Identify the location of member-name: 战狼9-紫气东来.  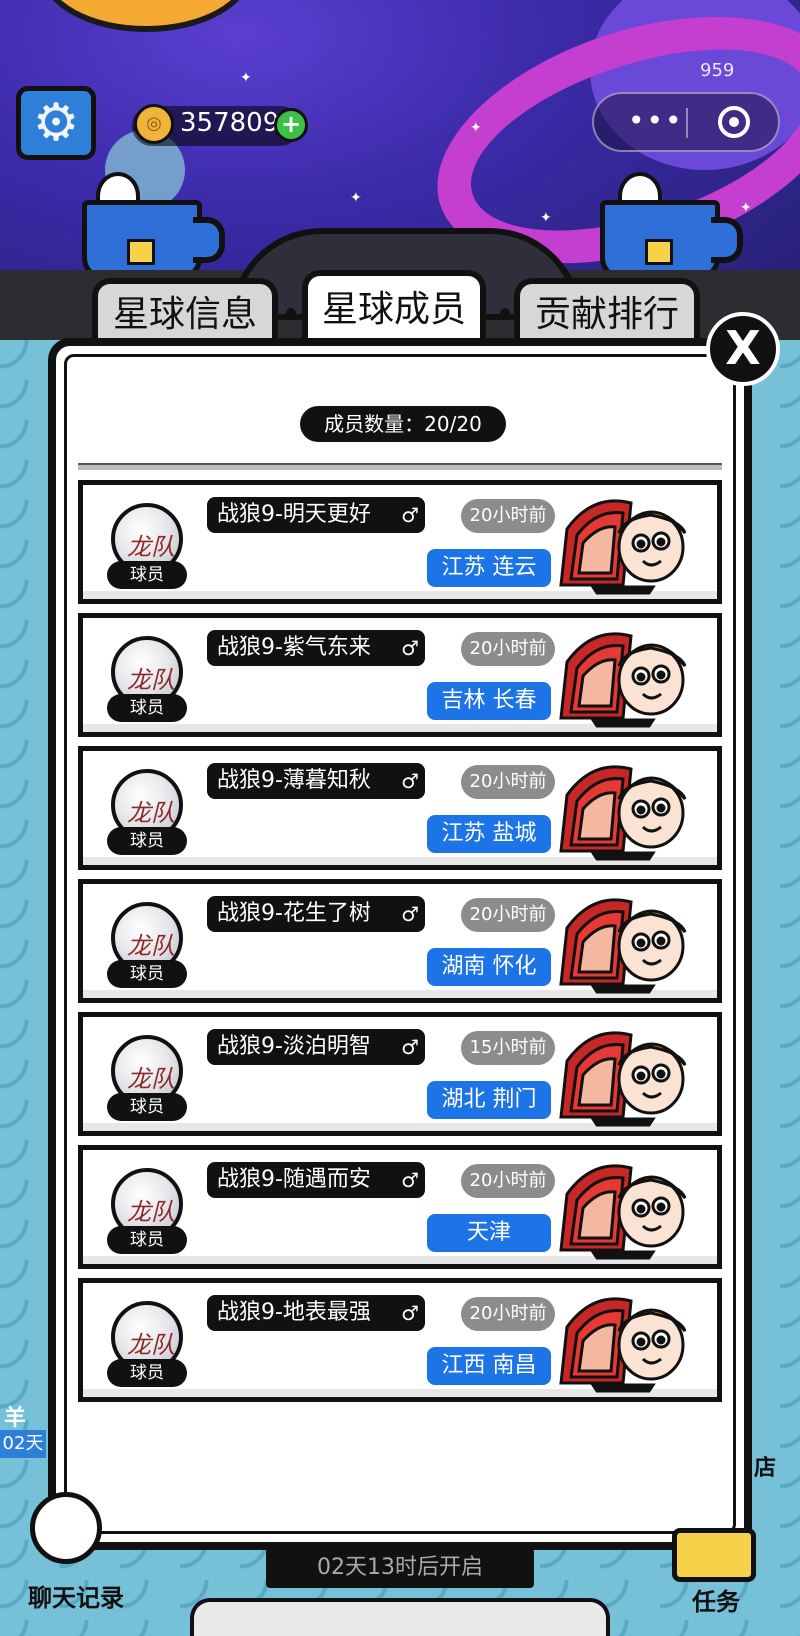
(294, 647).